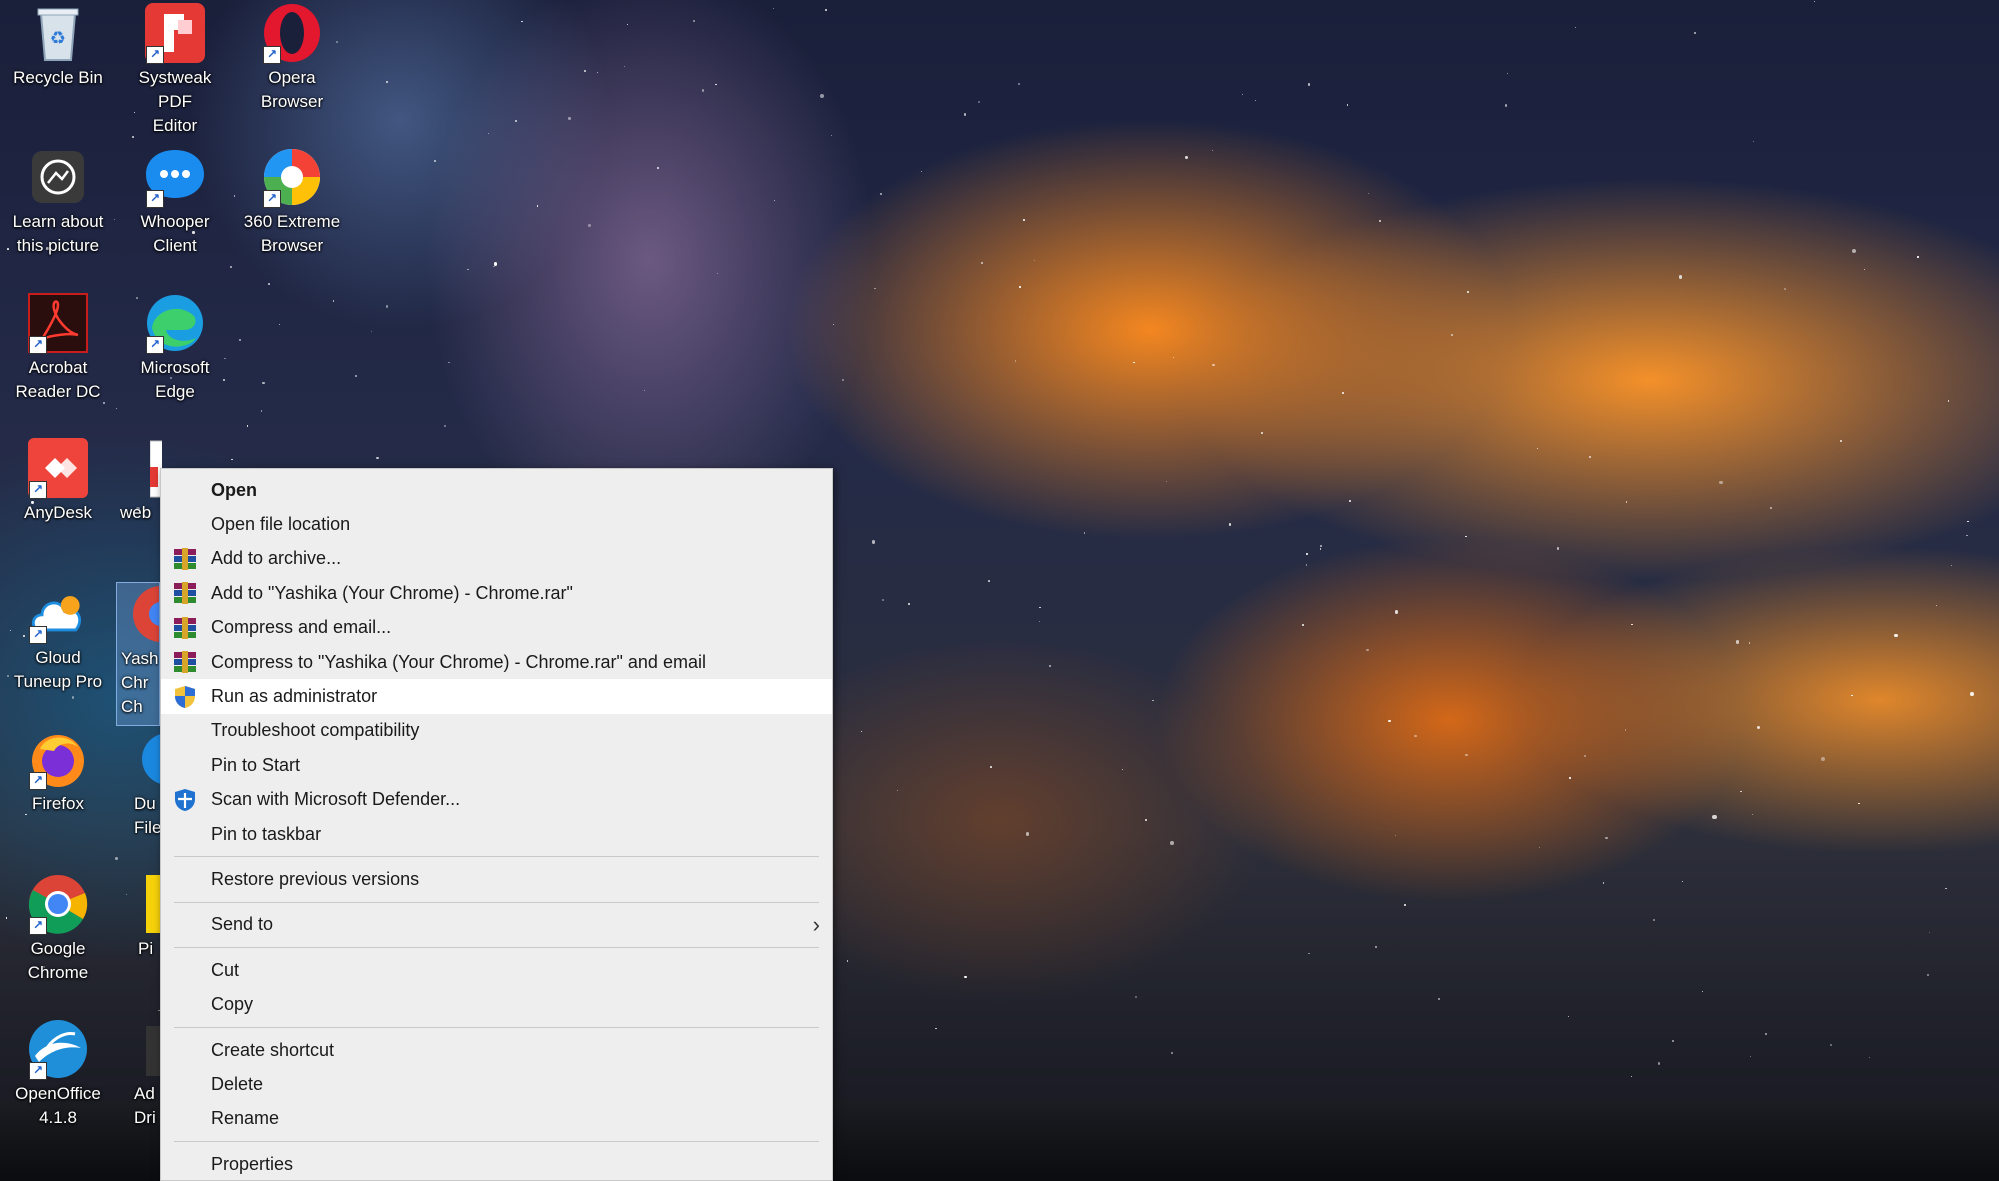 The height and width of the screenshot is (1181, 1999). I want to click on desktop-icon-label: web, so click(136, 512).